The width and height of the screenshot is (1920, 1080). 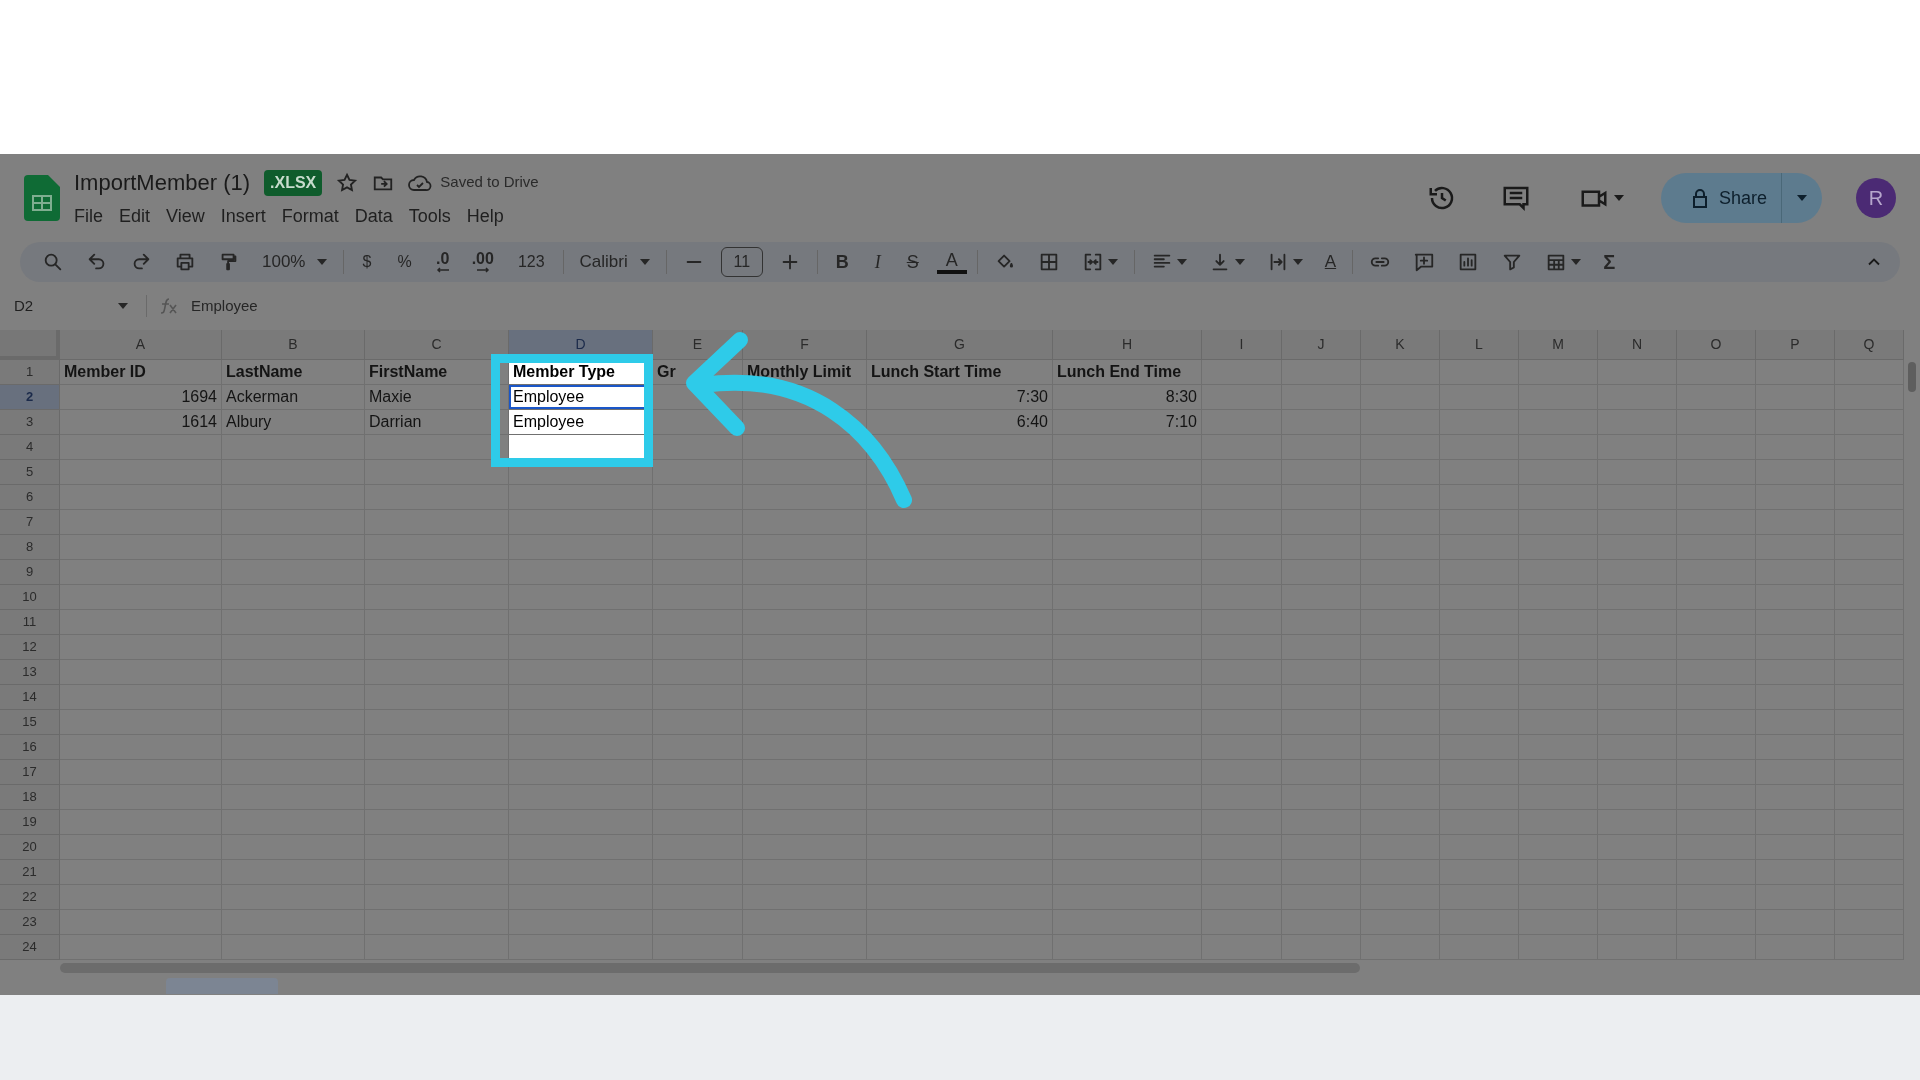 What do you see at coordinates (614, 262) in the screenshot?
I see `font-dropdown: Calibri` at bounding box center [614, 262].